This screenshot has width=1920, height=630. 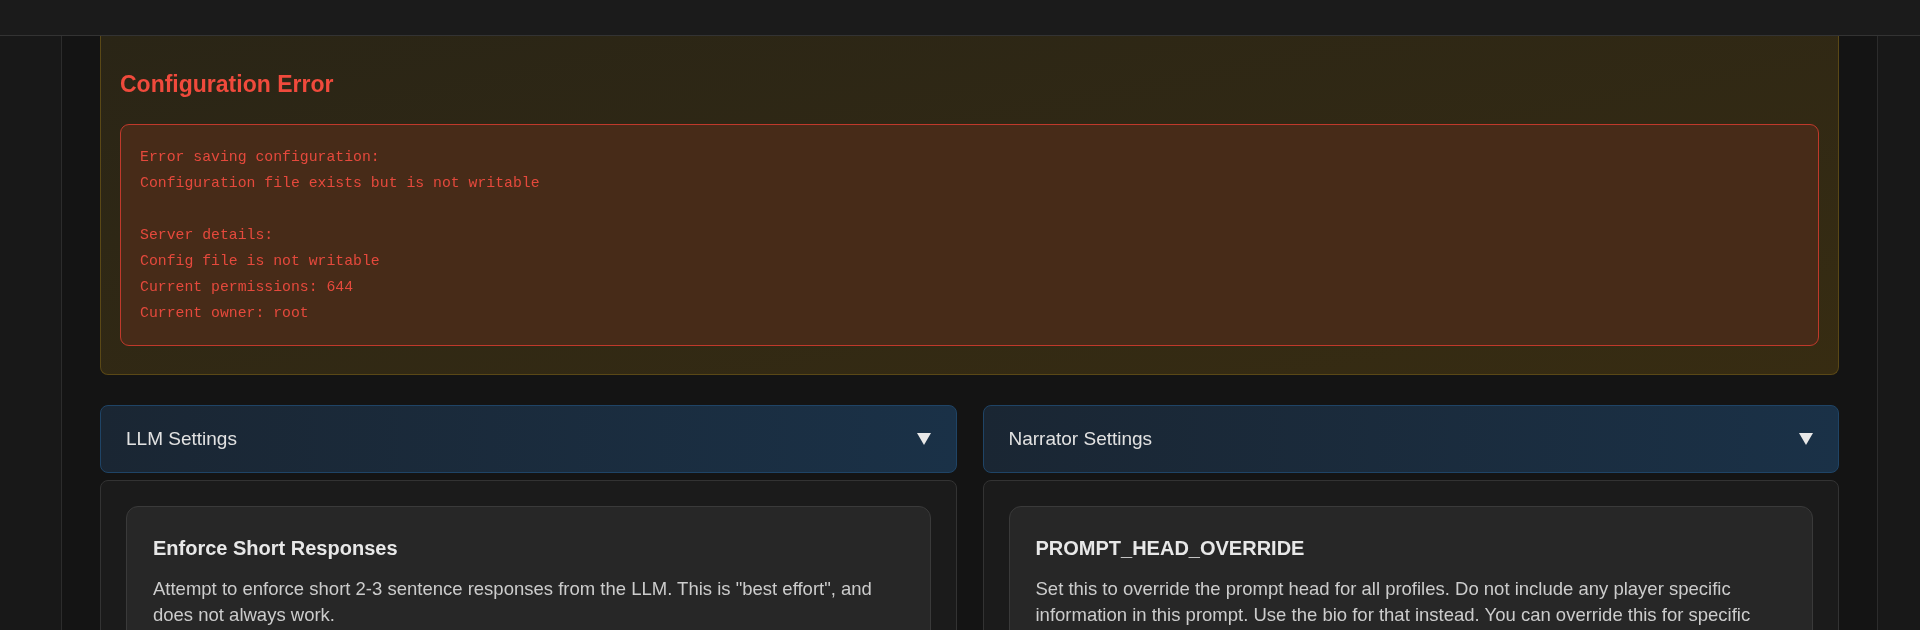 What do you see at coordinates (276, 548) in the screenshot?
I see `setting-title: Enforce Short Responses` at bounding box center [276, 548].